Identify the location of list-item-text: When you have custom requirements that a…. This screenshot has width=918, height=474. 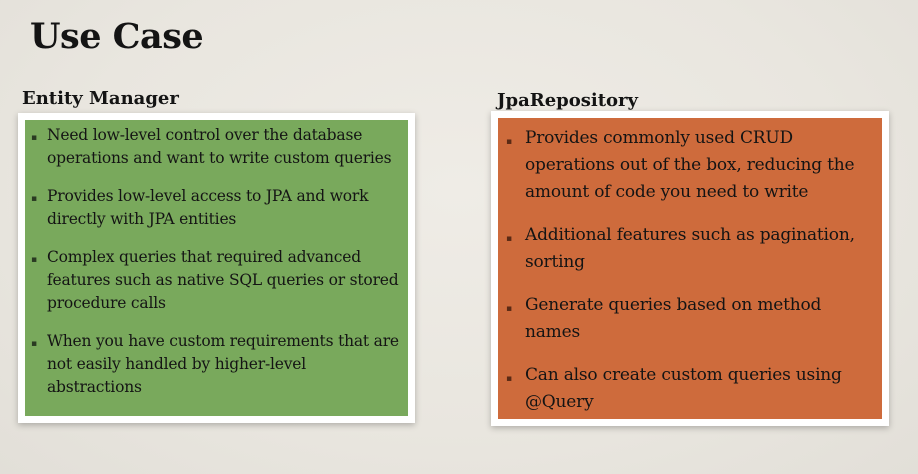
(223, 364).